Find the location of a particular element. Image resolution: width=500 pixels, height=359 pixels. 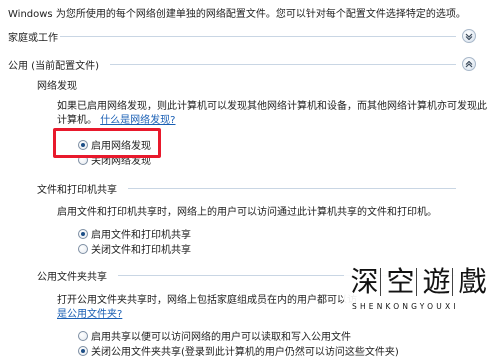

expand-home-work-button is located at coordinates (469, 36).